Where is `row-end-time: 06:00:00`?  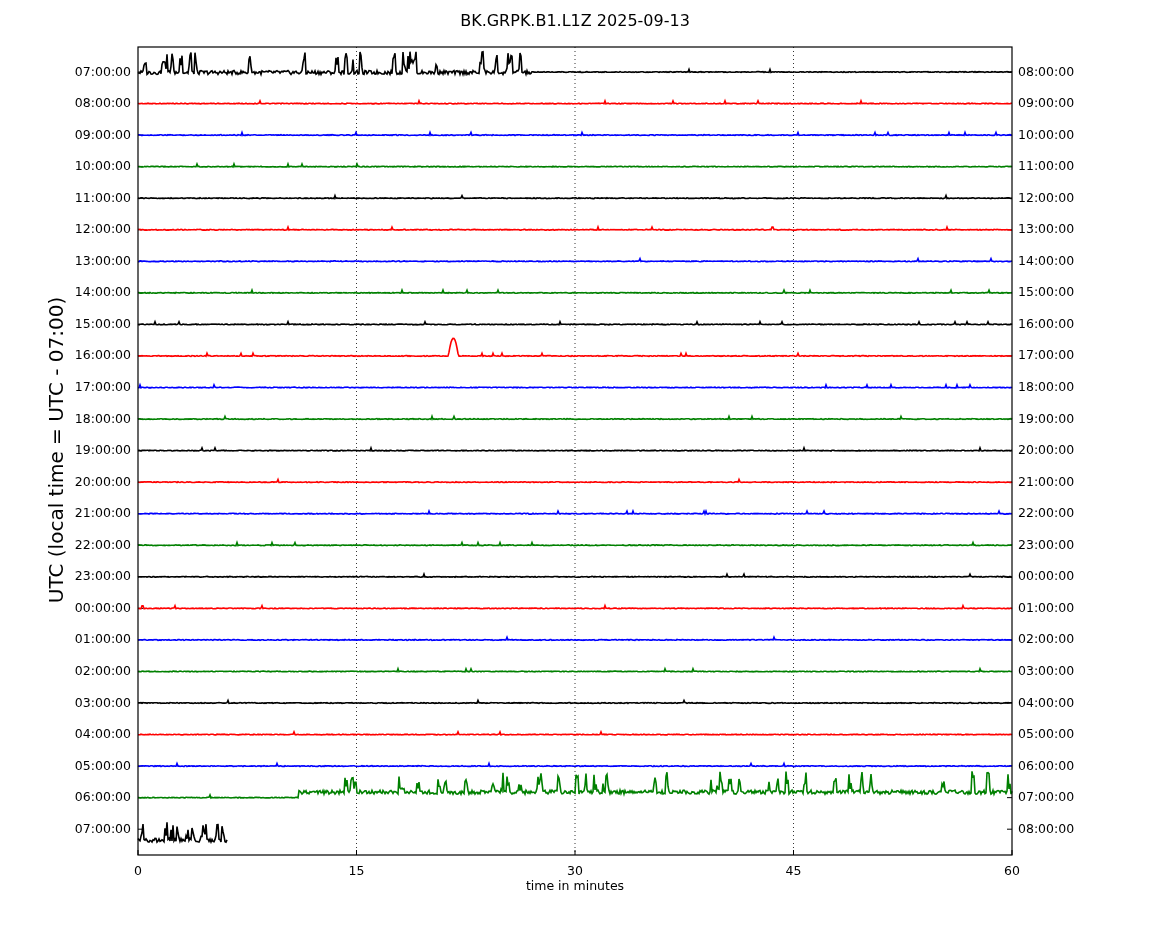
row-end-time: 06:00:00 is located at coordinates (1046, 765).